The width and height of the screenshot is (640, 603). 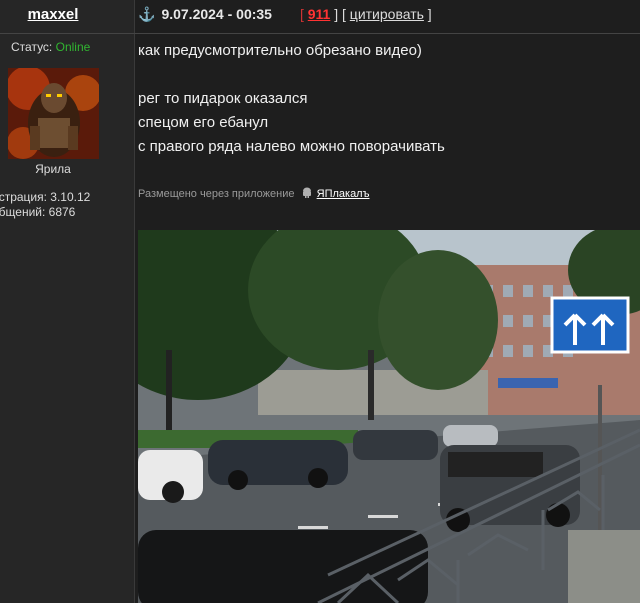 I want to click on post-header: ⚓ 9.07.2024 - 00:35 [ 911 ] [ цитировать ], so click(x=285, y=14).